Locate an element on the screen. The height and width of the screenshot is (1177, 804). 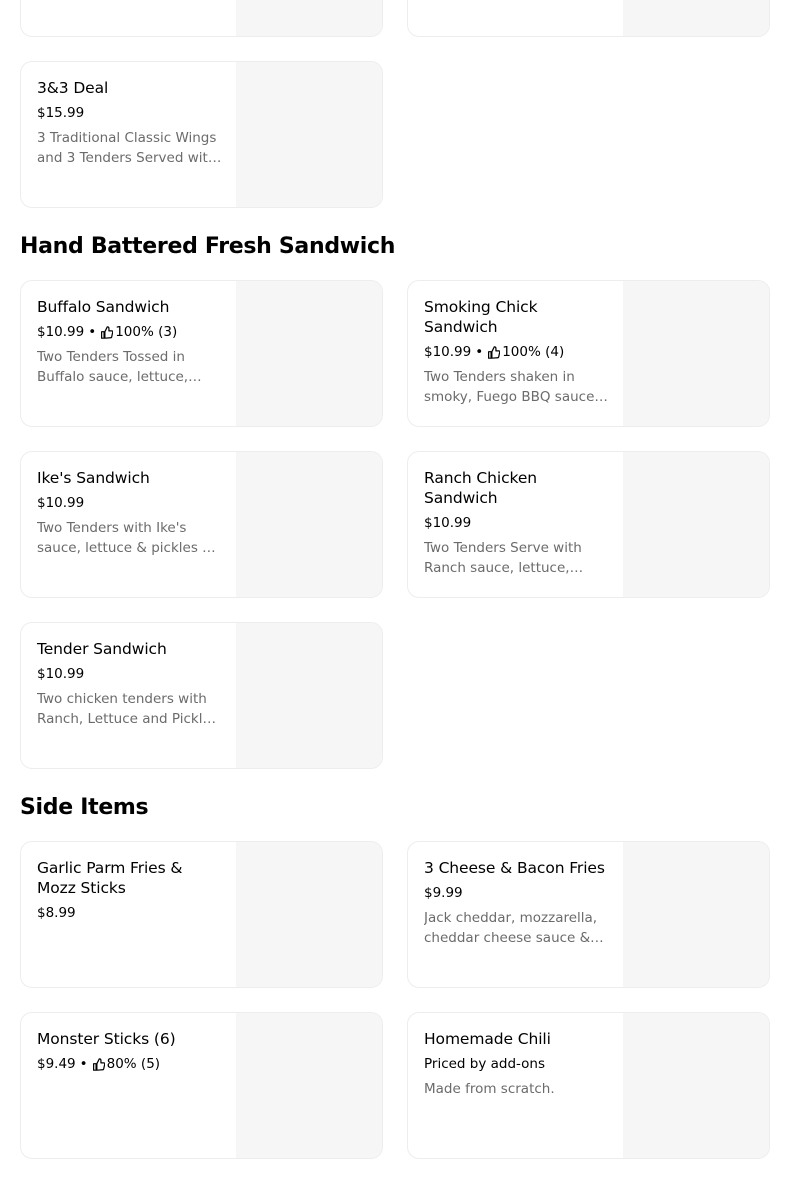
item-description: Made from scratch. is located at coordinates (489, 1089).